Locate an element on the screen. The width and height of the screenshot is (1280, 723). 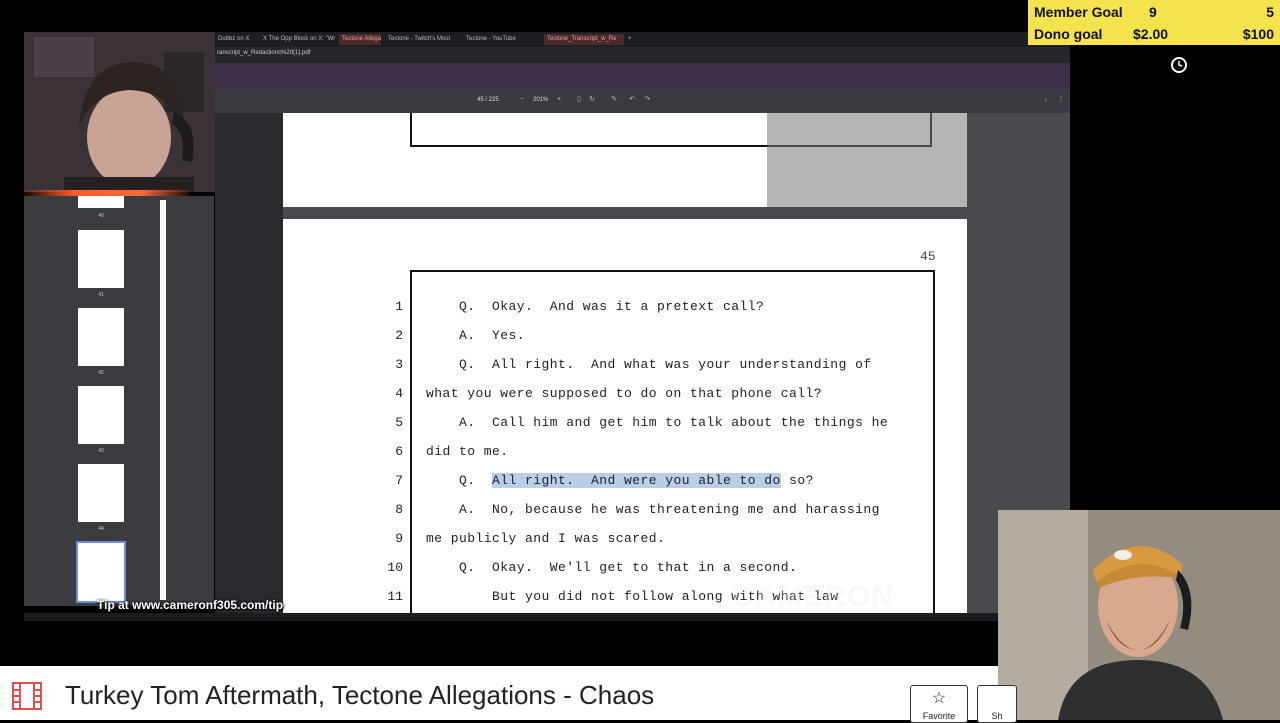
zoom-in-icon: + is located at coordinates (559, 100).